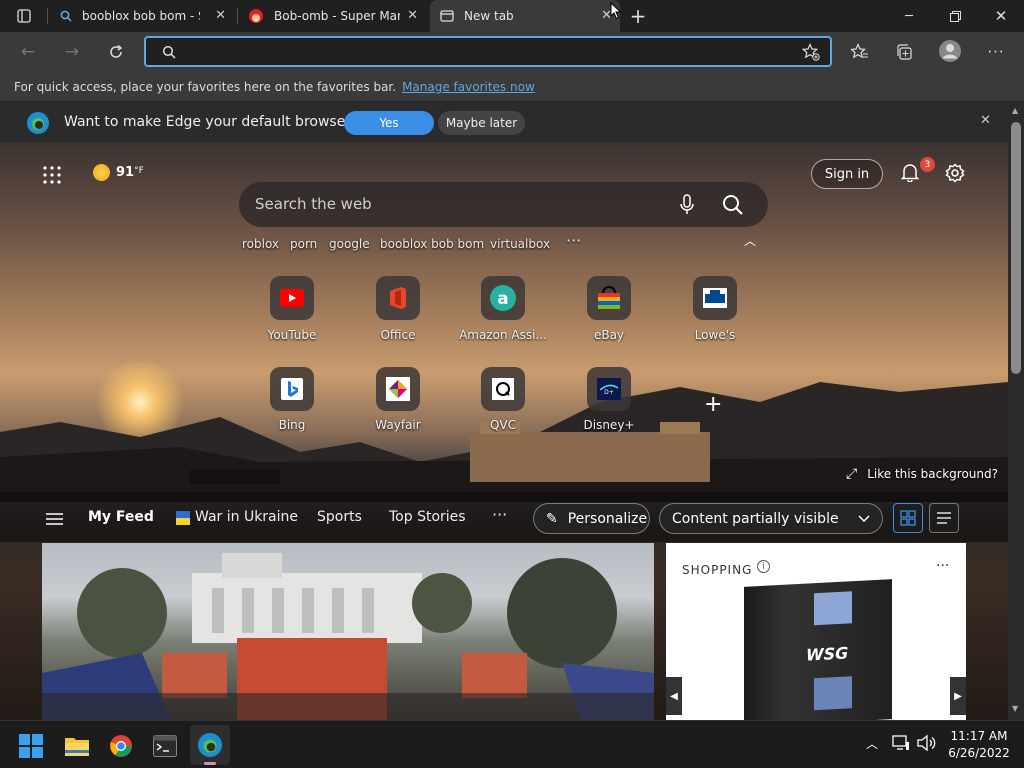 This screenshot has width=1024, height=768. What do you see at coordinates (1015, 708) in the screenshot?
I see `scroll-down-icon: ▼` at bounding box center [1015, 708].